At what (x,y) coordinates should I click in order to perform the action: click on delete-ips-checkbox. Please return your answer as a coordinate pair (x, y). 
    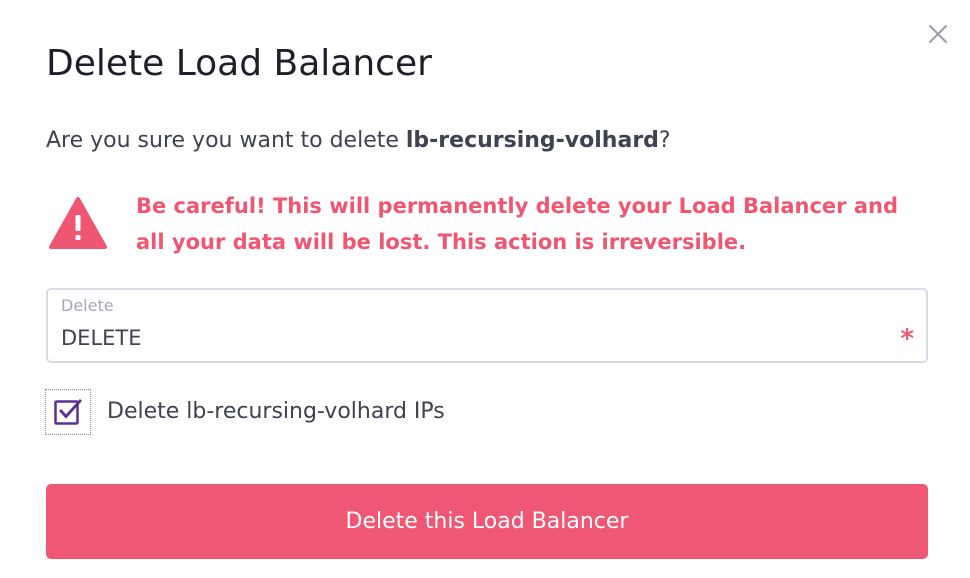
    Looking at the image, I should click on (68, 412).